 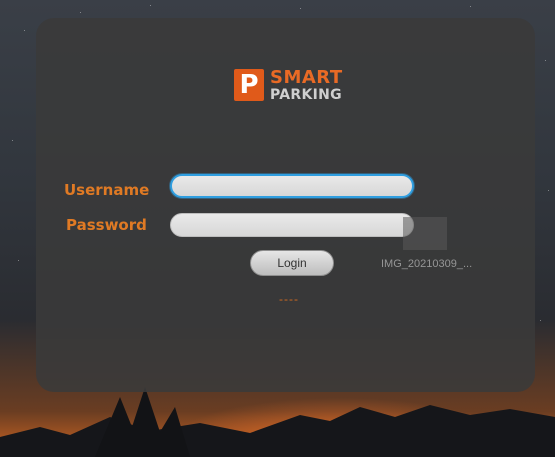 What do you see at coordinates (306, 94) in the screenshot?
I see `logo-subtitle: PARKING` at bounding box center [306, 94].